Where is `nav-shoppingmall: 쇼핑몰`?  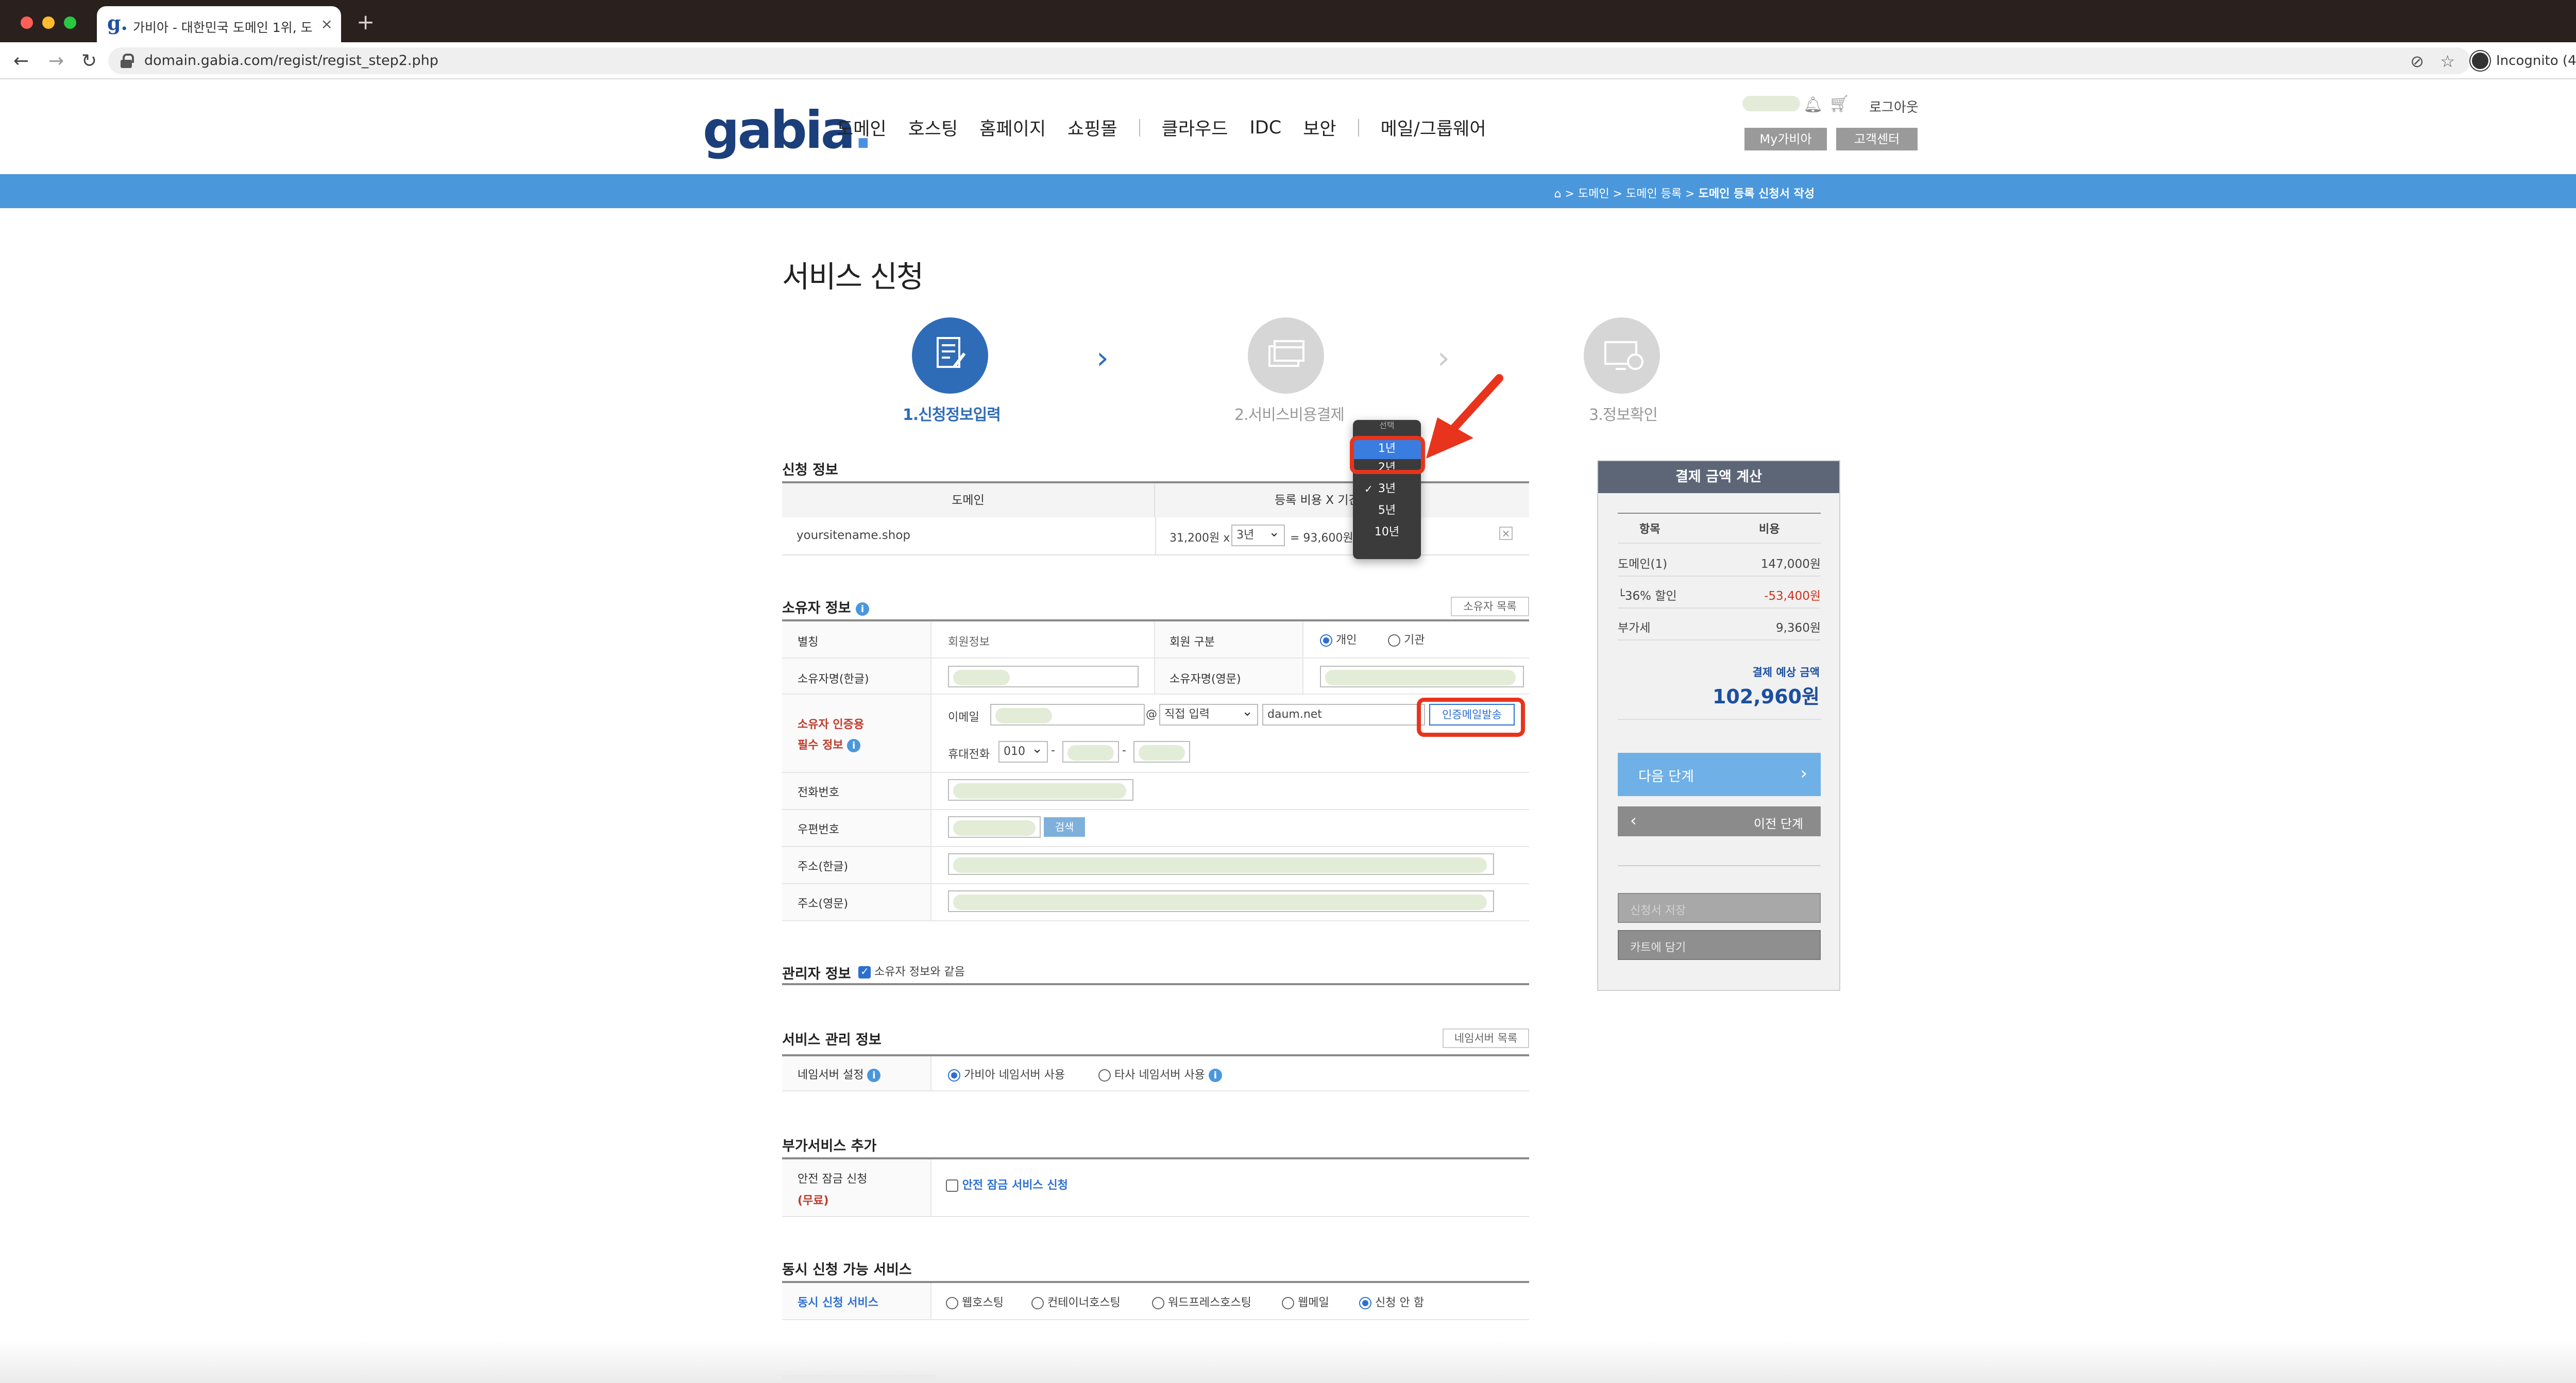
nav-shoppingmall: 쇼핑몰 is located at coordinates (1092, 127).